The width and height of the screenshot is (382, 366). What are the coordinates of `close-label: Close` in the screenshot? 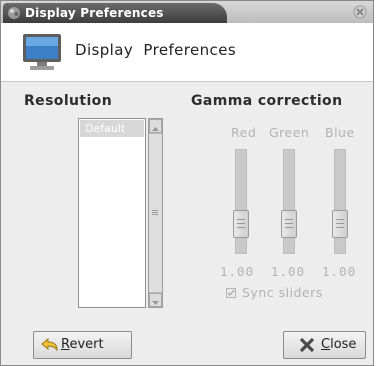 It's located at (338, 345).